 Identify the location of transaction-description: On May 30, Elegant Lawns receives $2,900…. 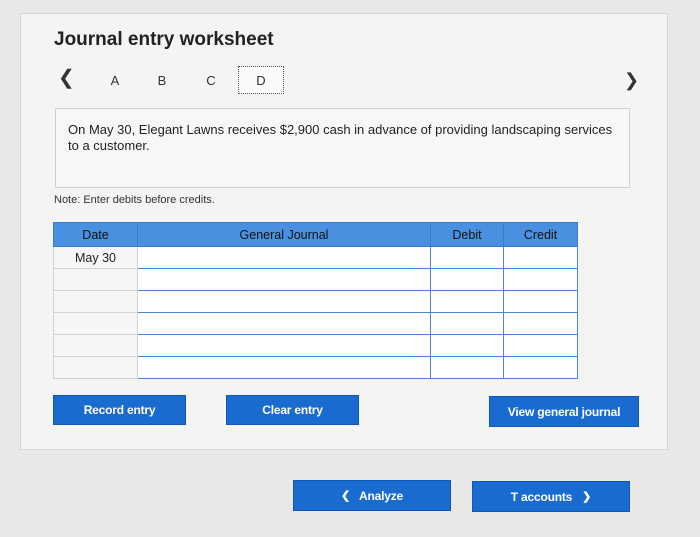
(342, 148).